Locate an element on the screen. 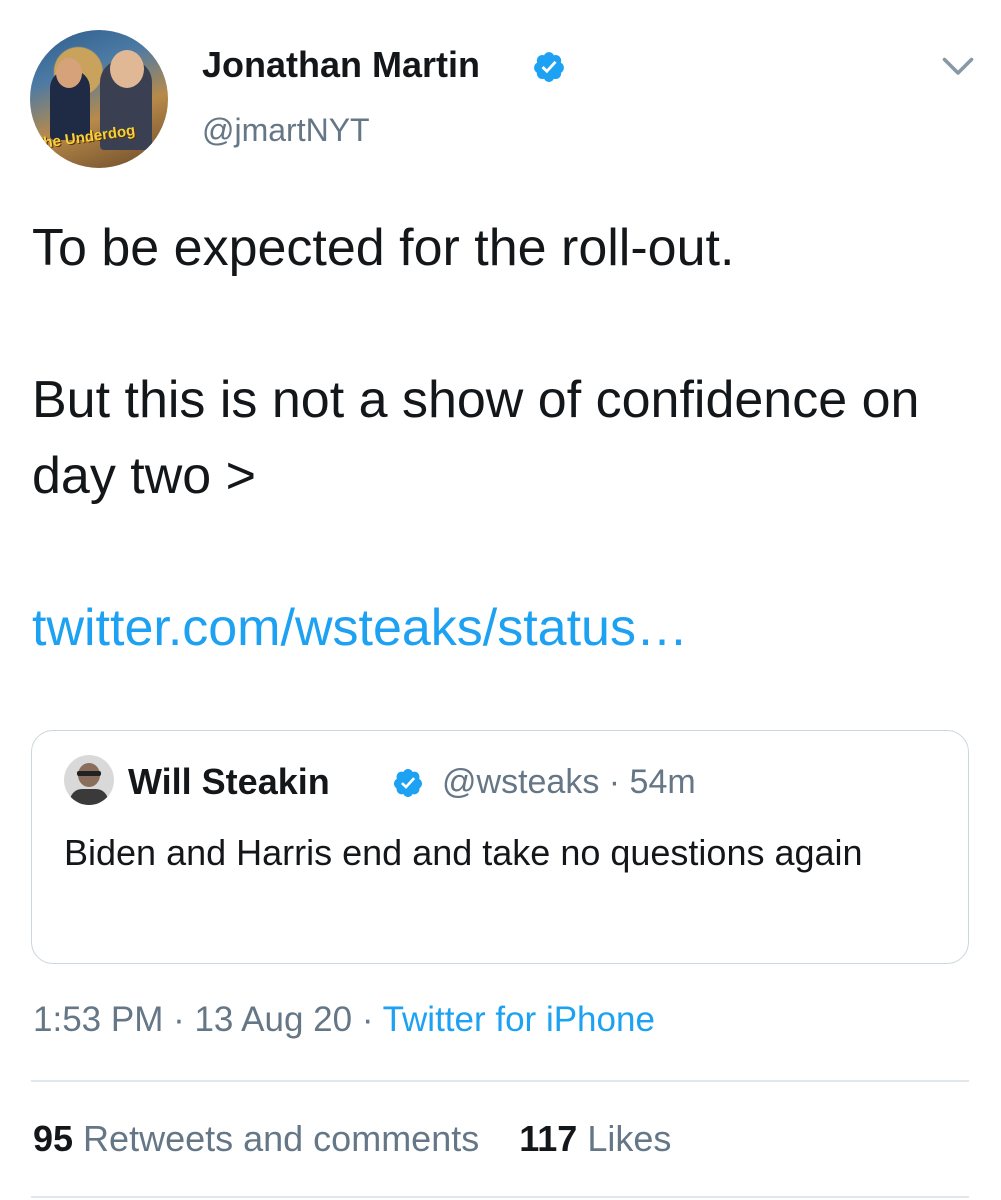 The image size is (1001, 1200). retweets-count: 95 is located at coordinates (53, 1138).